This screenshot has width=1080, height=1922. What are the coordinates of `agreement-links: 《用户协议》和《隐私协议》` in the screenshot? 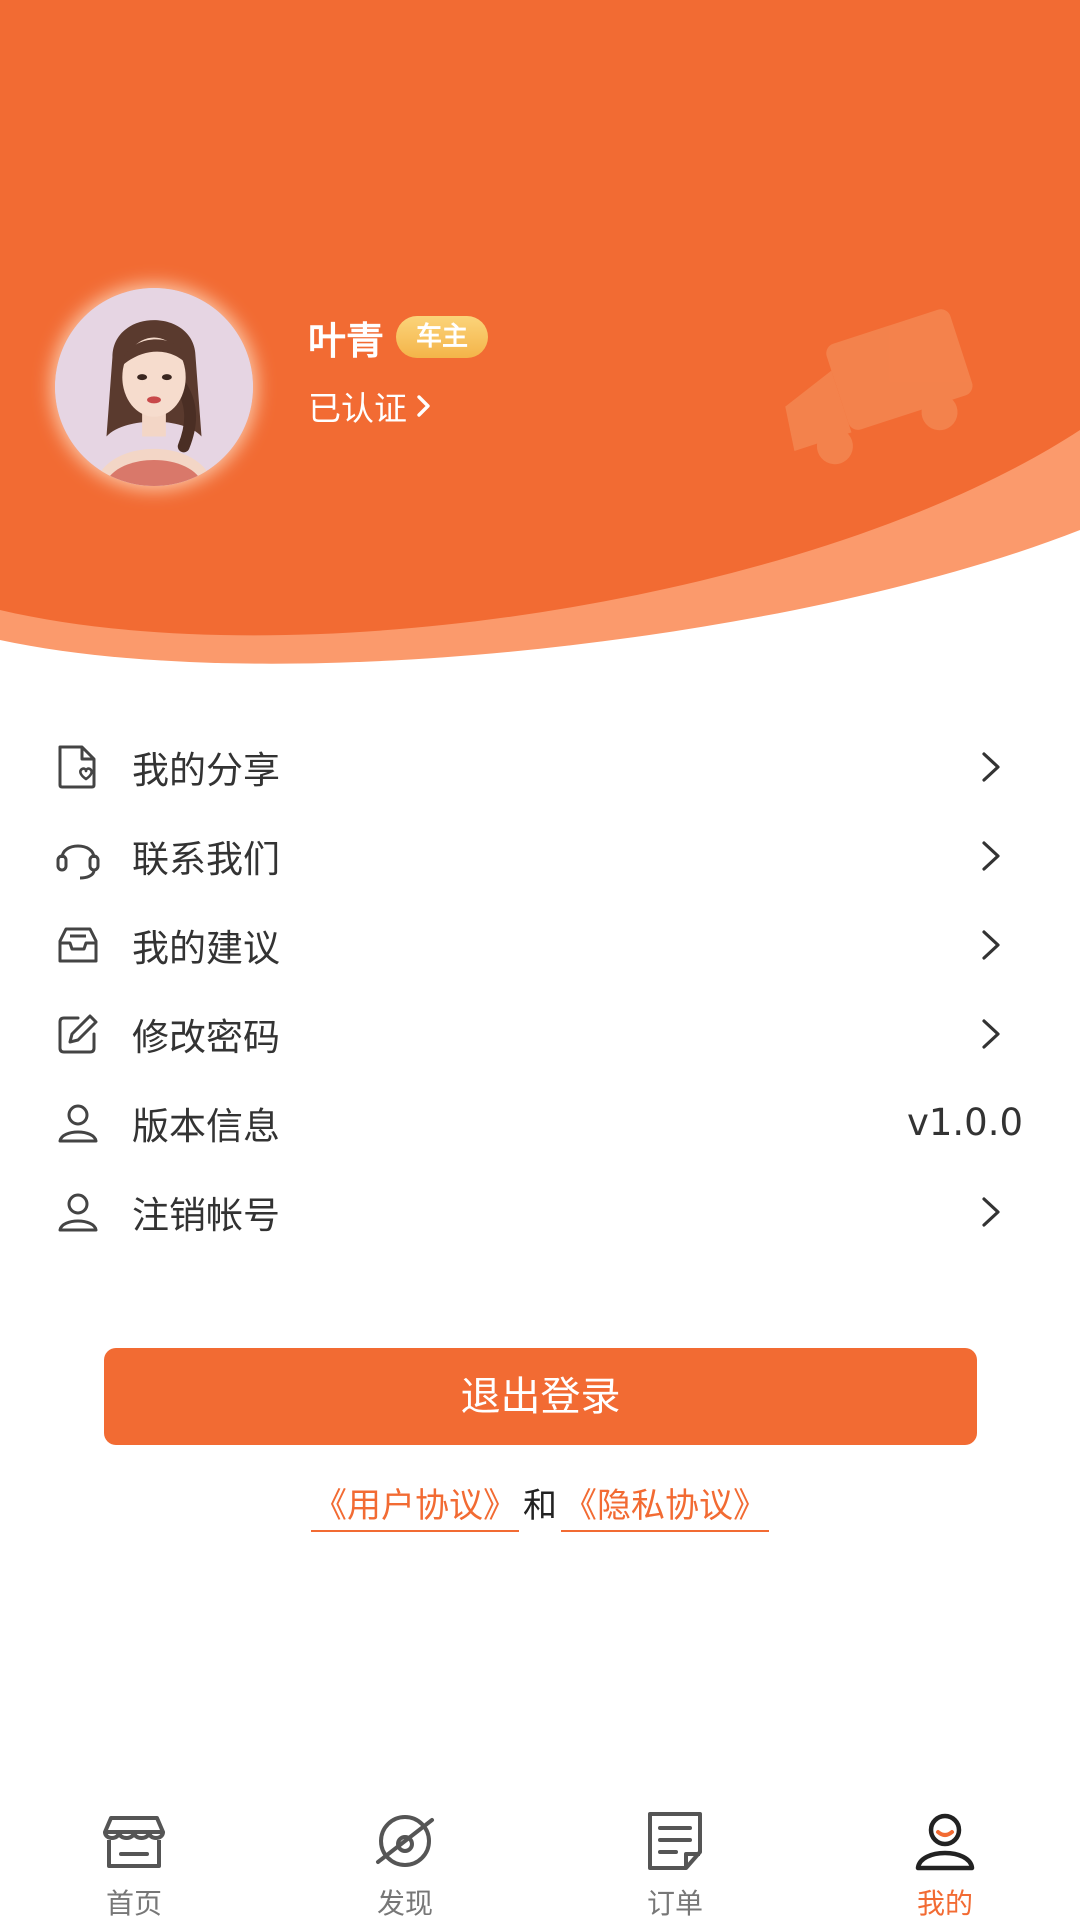 It's located at (540, 1505).